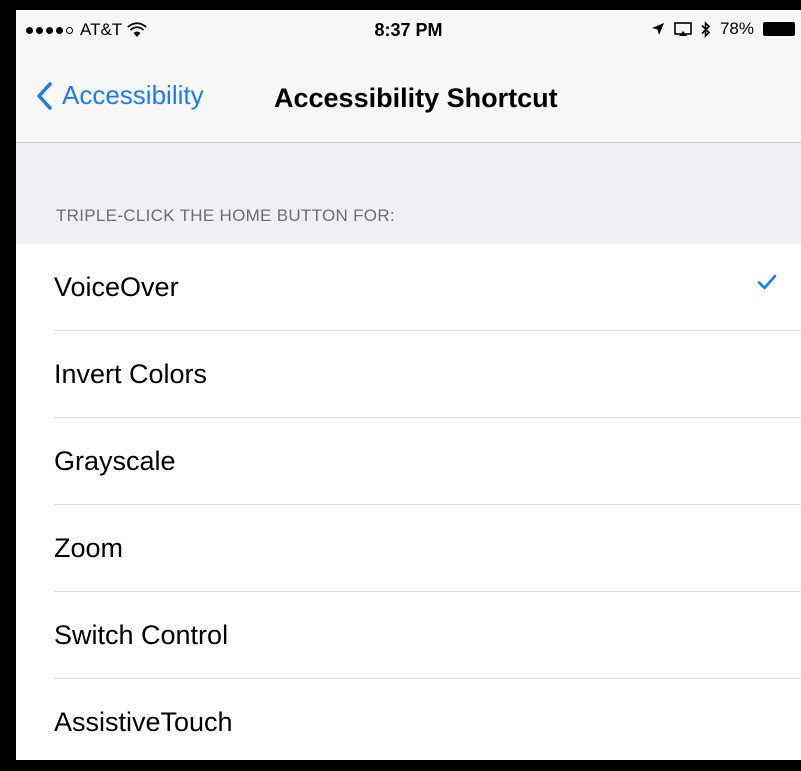 This screenshot has height=771, width=801. Describe the element at coordinates (408, 30) in the screenshot. I see `status-bar: AT&T 8:37 PM 78%` at that location.